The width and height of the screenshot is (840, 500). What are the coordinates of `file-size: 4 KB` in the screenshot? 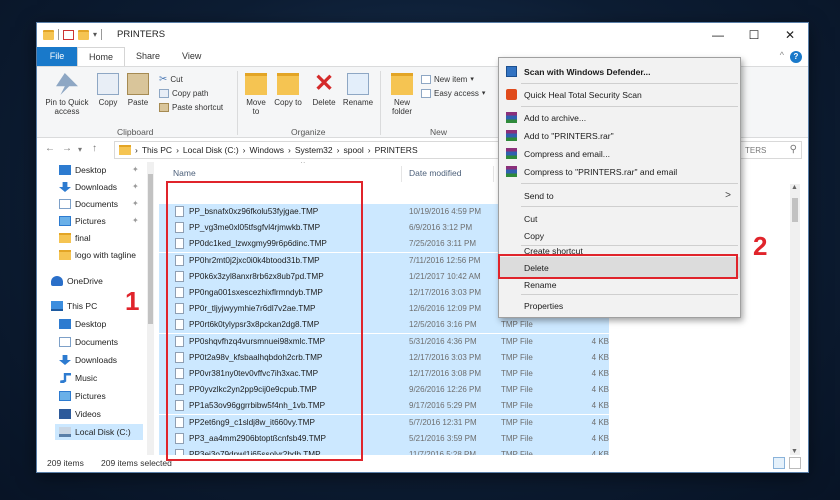 It's located at (600, 422).